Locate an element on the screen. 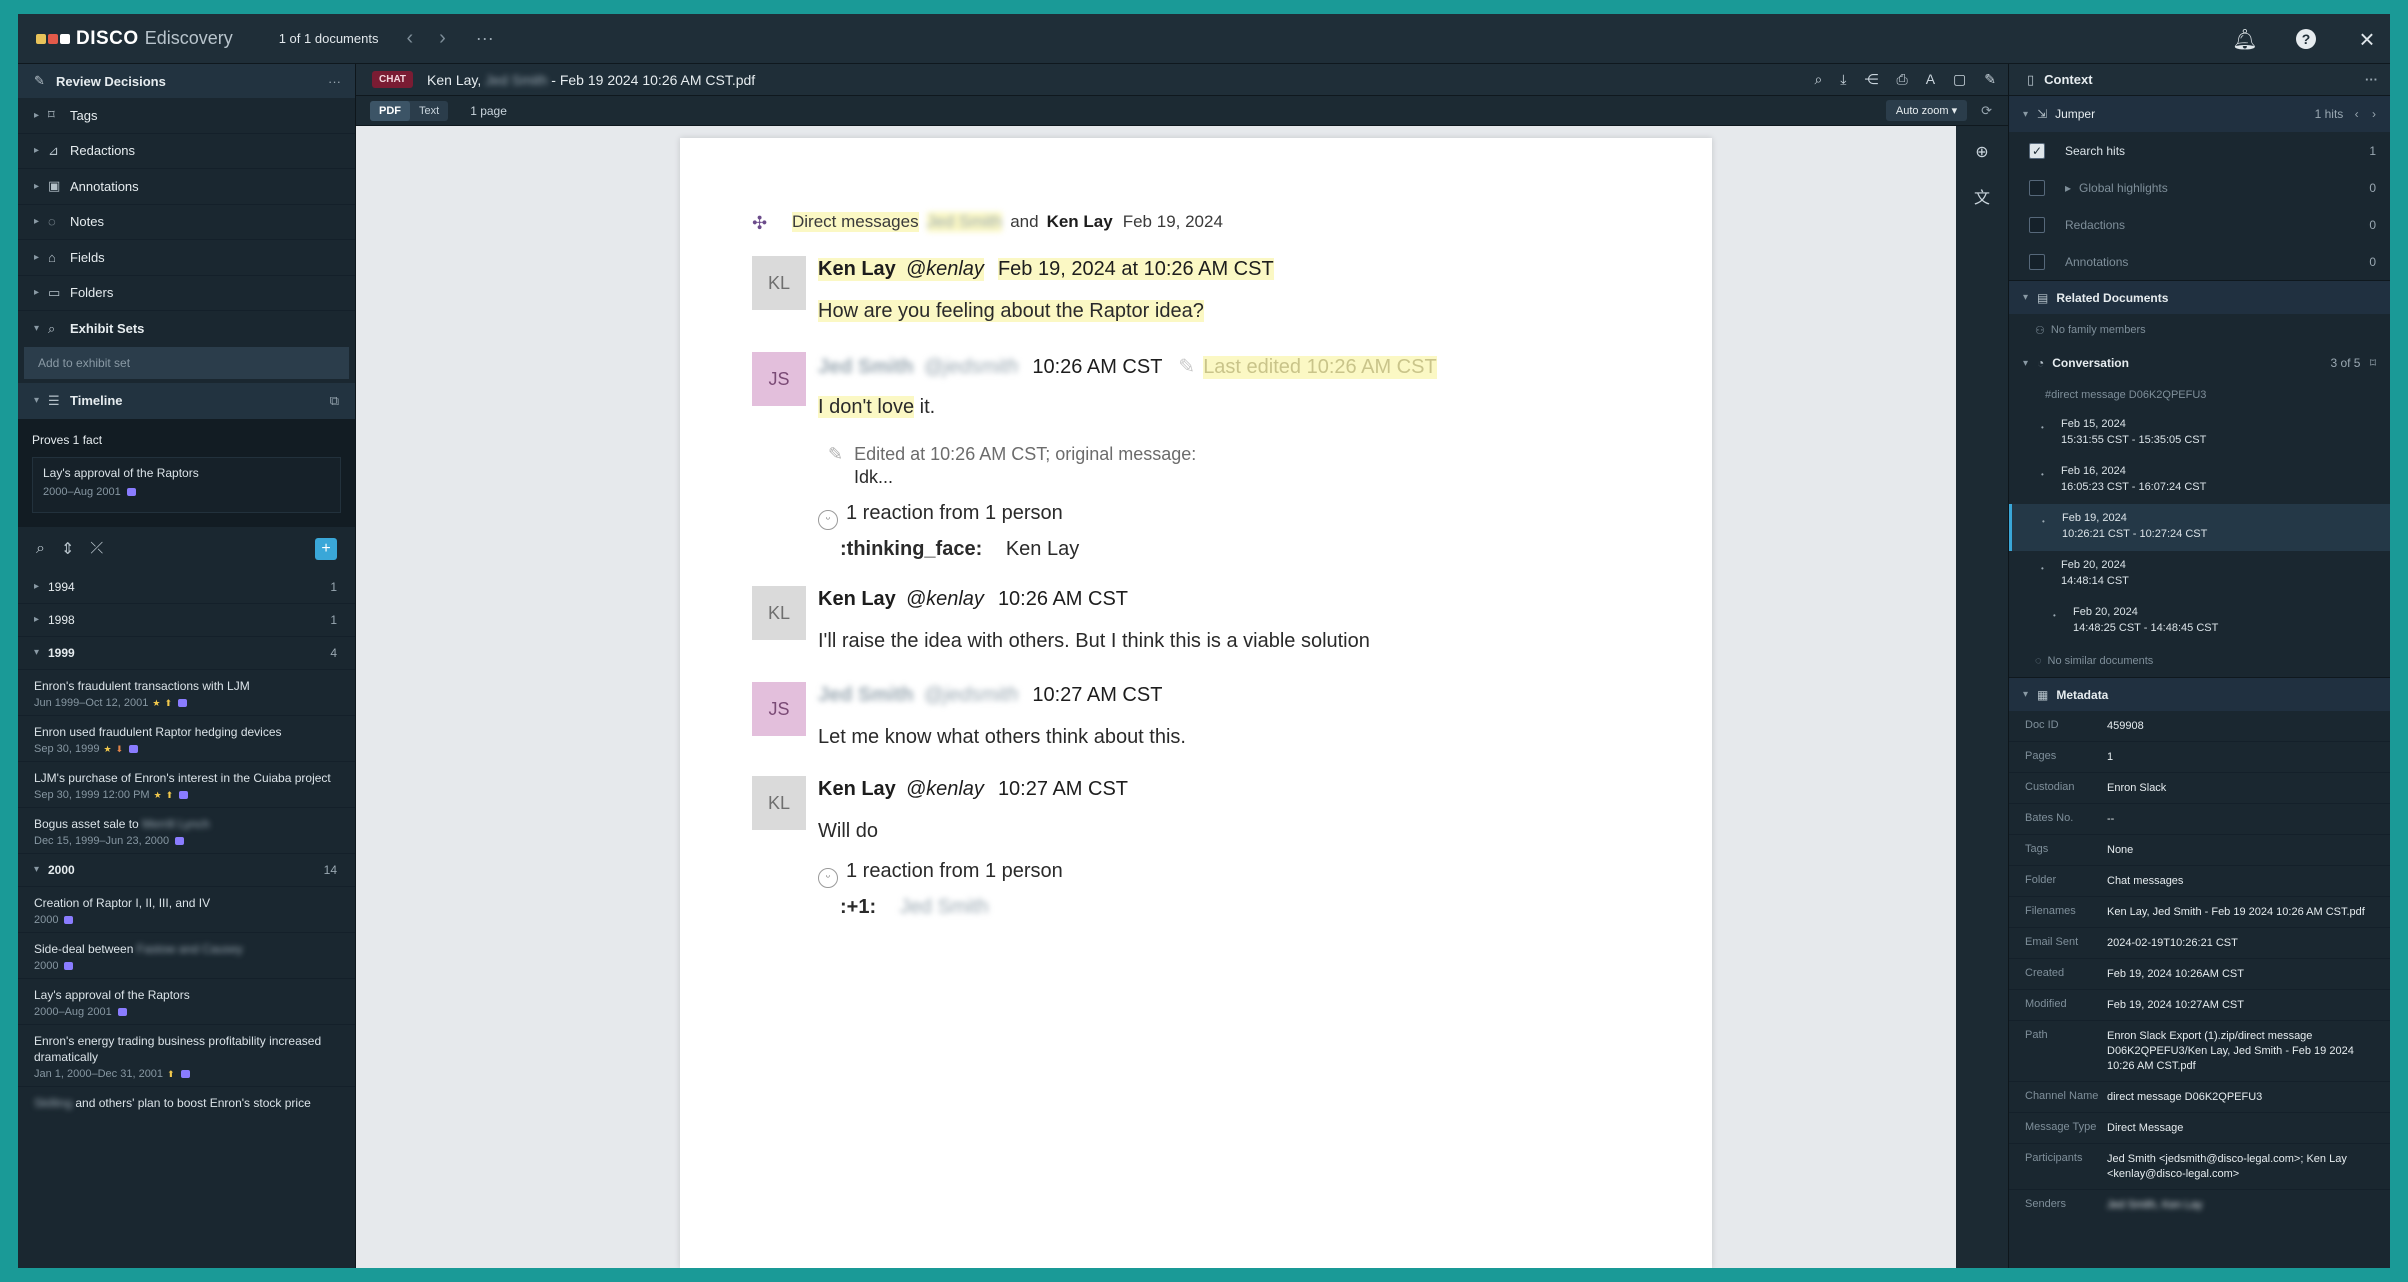 The height and width of the screenshot is (1282, 2408). jumper-row-global-highlights: ▸ Global highlights 0 is located at coordinates (2199, 187).